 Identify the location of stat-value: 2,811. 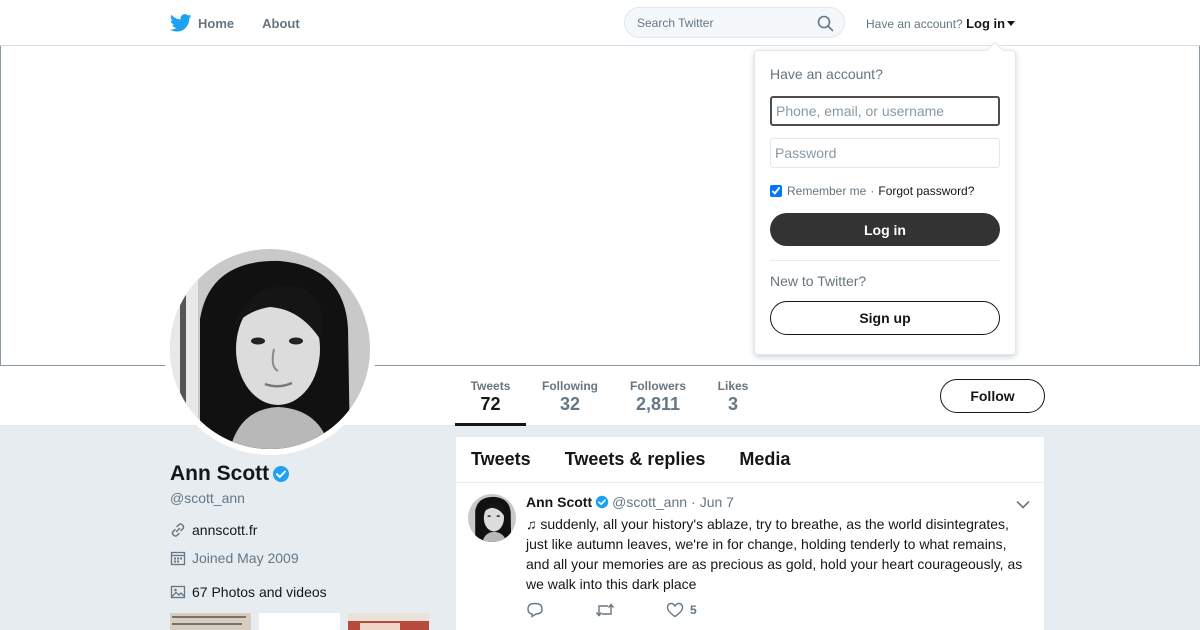
(658, 404).